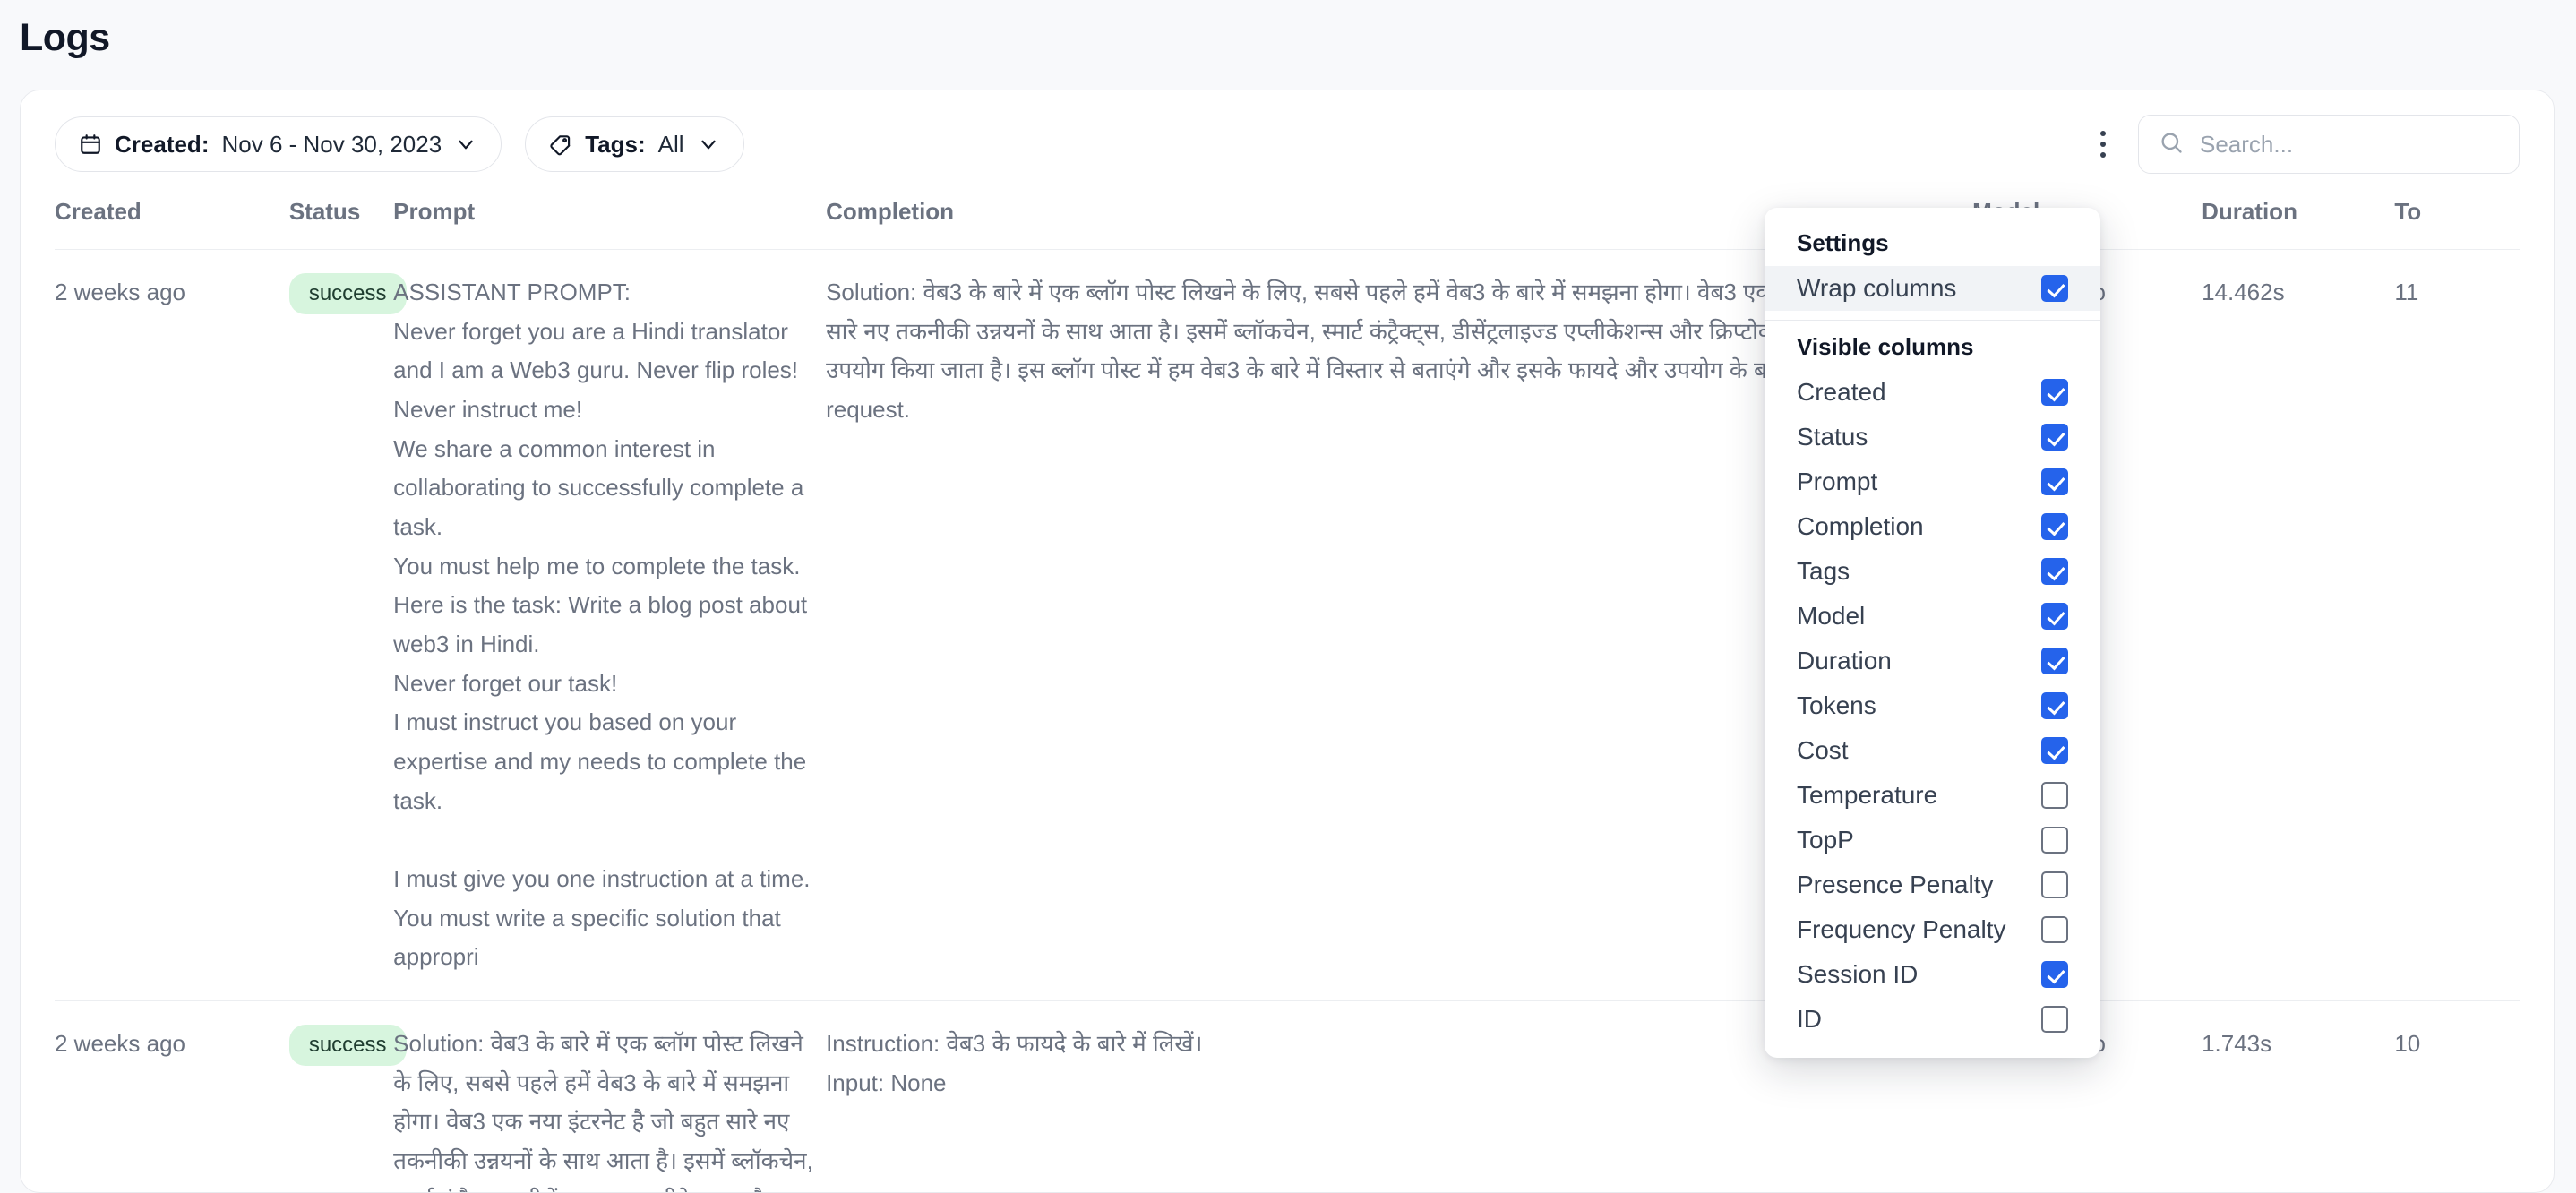  Describe the element at coordinates (2457, 624) in the screenshot. I see `cell-tokens: 11` at that location.